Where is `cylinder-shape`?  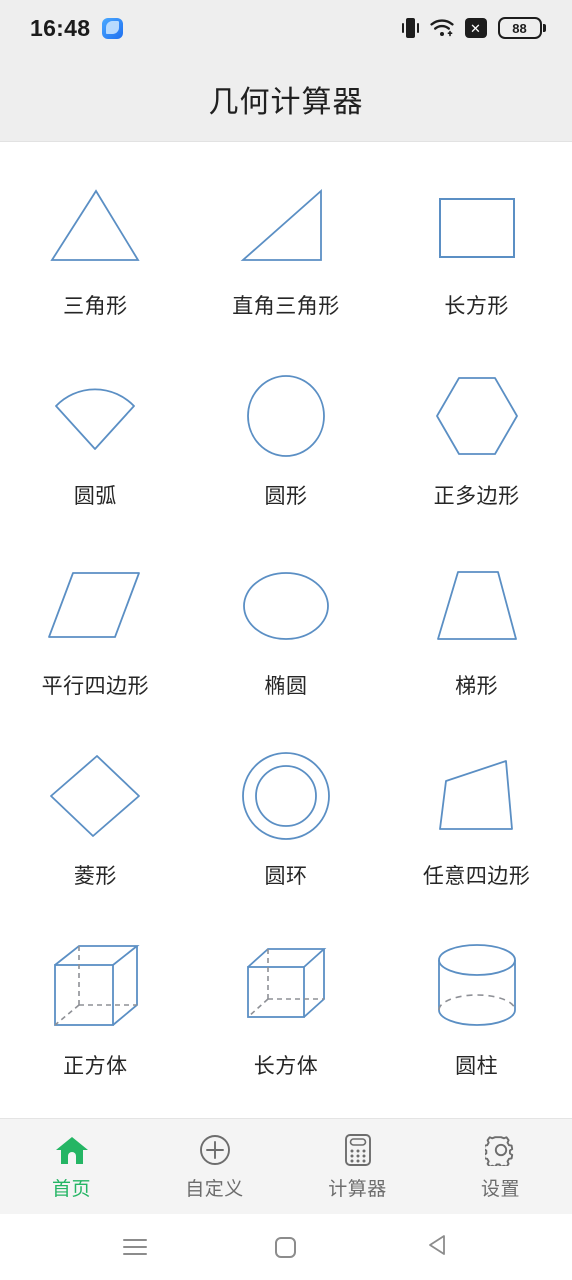
cylinder-shape is located at coordinates (477, 986).